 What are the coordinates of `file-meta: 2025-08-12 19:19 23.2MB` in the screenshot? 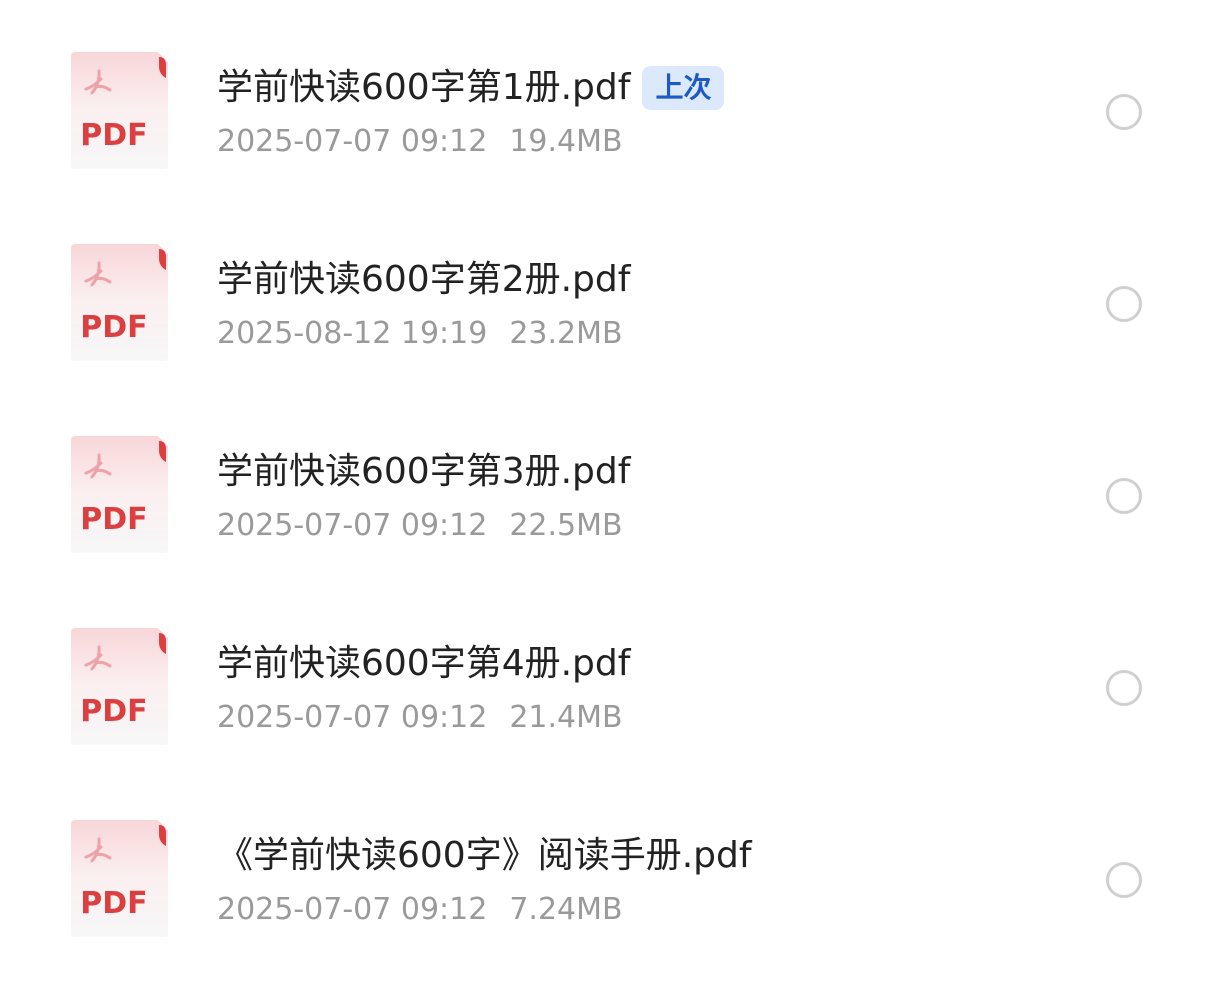 It's located at (420, 334).